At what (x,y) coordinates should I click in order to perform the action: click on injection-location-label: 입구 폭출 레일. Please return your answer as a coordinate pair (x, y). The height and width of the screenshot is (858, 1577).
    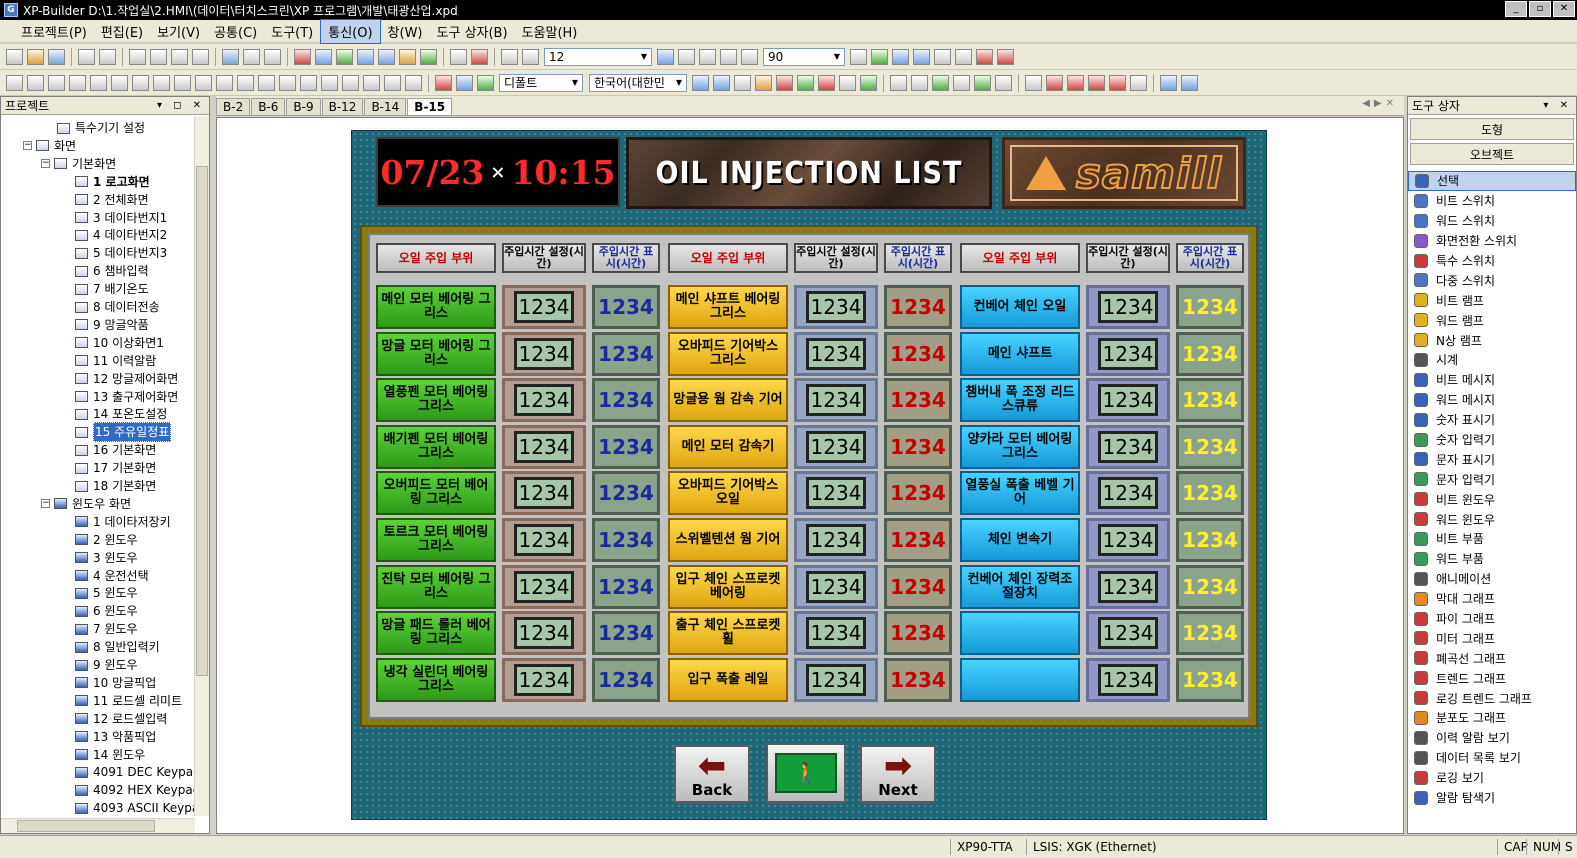
    Looking at the image, I should click on (728, 679).